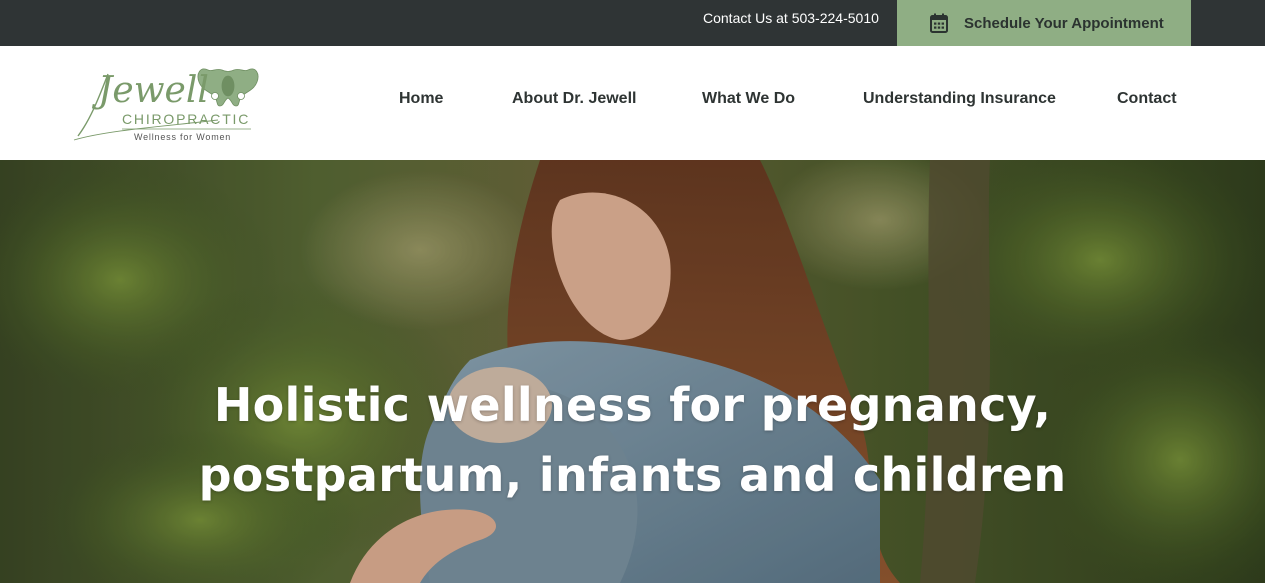 The image size is (1265, 583). Describe the element at coordinates (182, 137) in the screenshot. I see `logo-tagline: Wellness for Women` at that location.